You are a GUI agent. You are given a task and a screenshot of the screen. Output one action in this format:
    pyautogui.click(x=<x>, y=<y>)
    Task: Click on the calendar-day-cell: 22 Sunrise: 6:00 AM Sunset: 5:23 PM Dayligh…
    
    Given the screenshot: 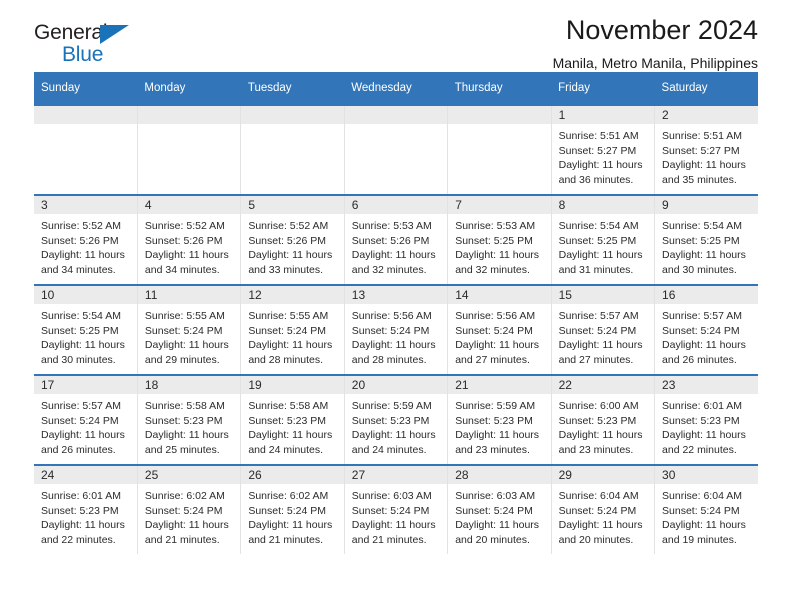 What is the action you would take?
    pyautogui.click(x=603, y=419)
    